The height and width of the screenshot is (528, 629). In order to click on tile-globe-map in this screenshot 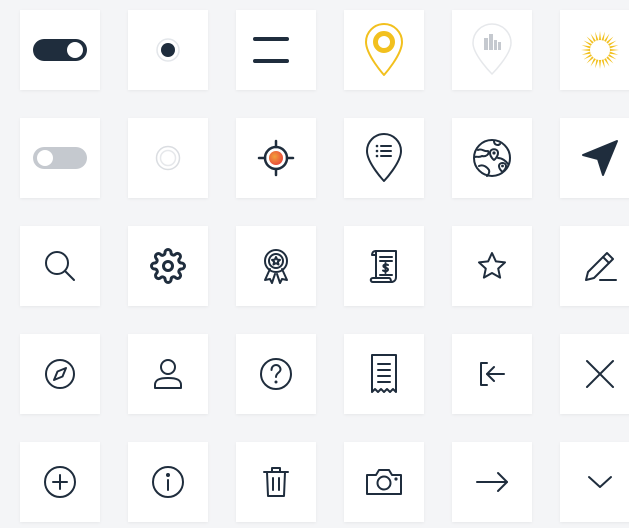, I will do `click(492, 158)`.